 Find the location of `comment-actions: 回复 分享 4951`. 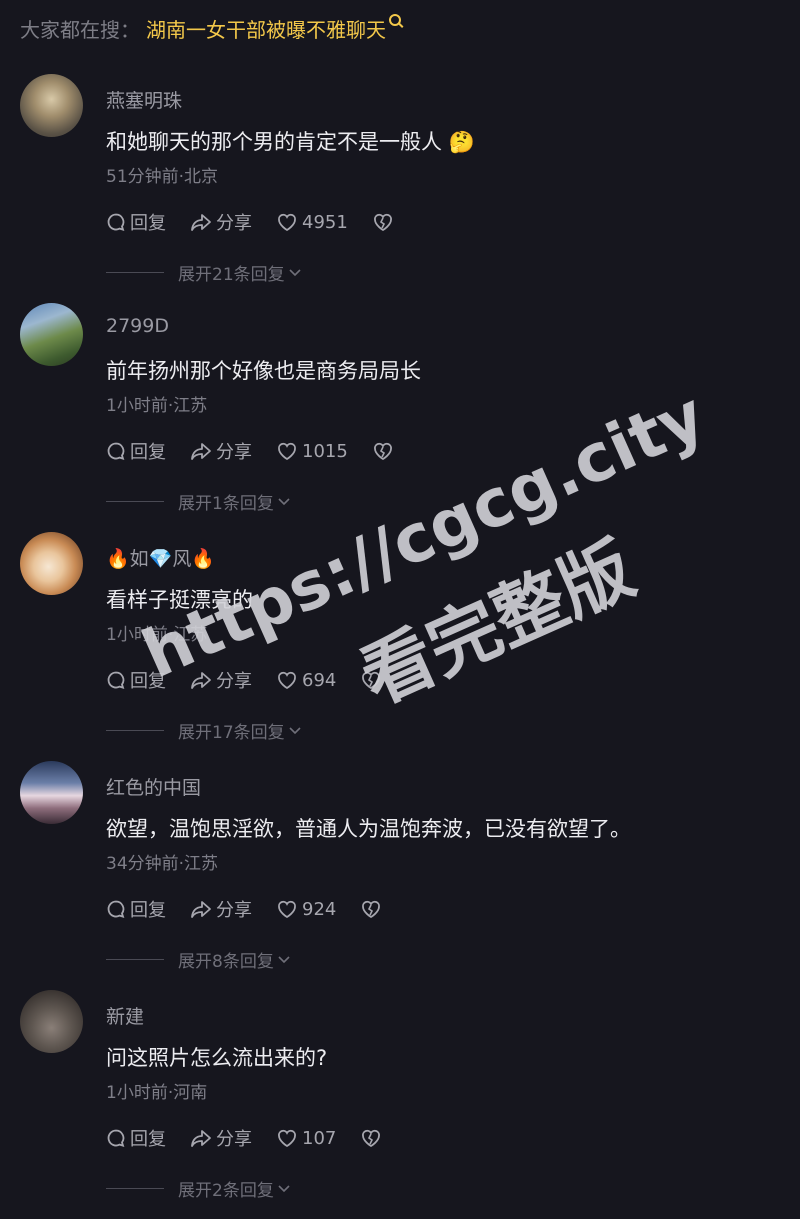

comment-actions: 回复 分享 4951 is located at coordinates (264, 222).